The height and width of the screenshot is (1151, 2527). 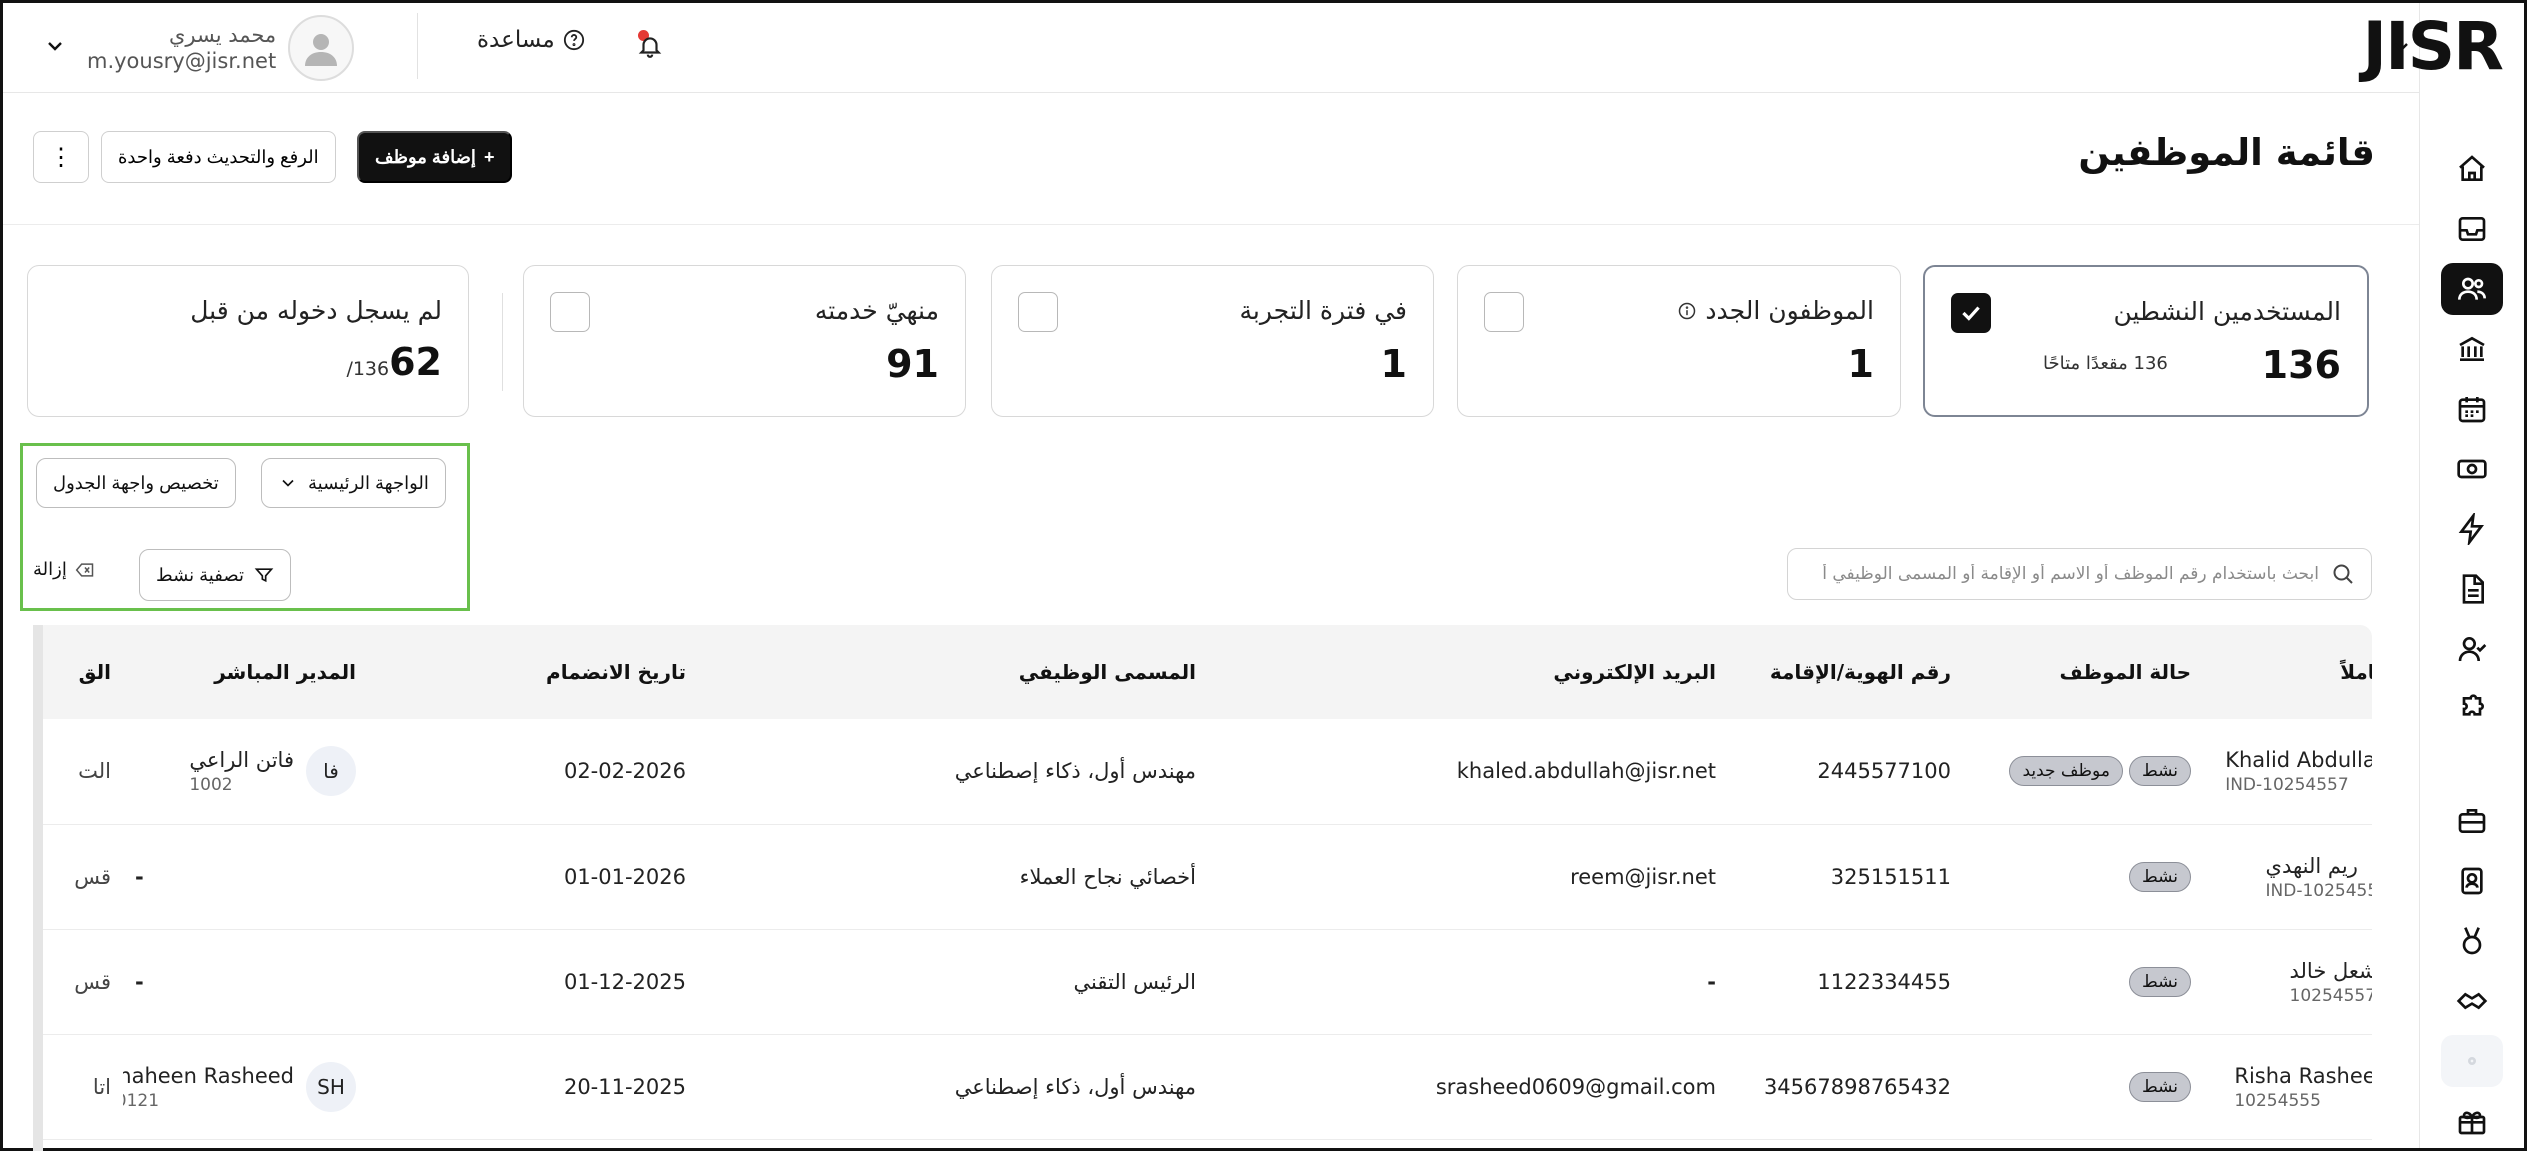 I want to click on employee-id: 10254555, so click(x=2277, y=1100).